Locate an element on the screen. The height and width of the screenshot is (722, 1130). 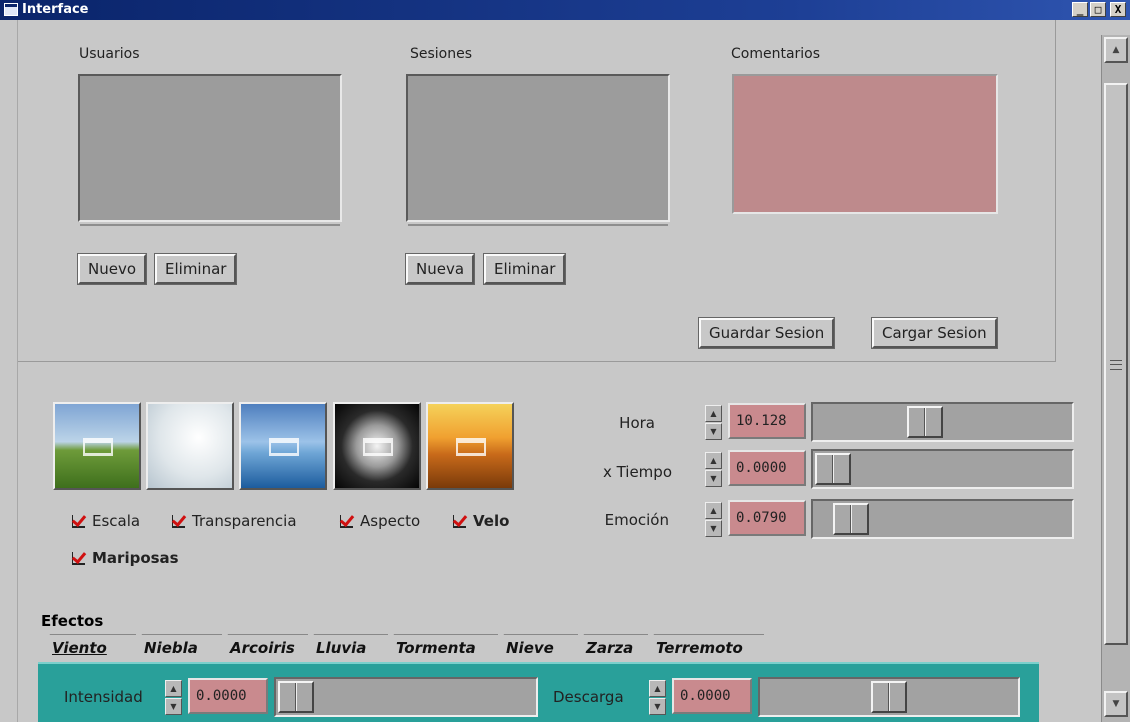
descarga-field: 0.0000 is located at coordinates (712, 696).